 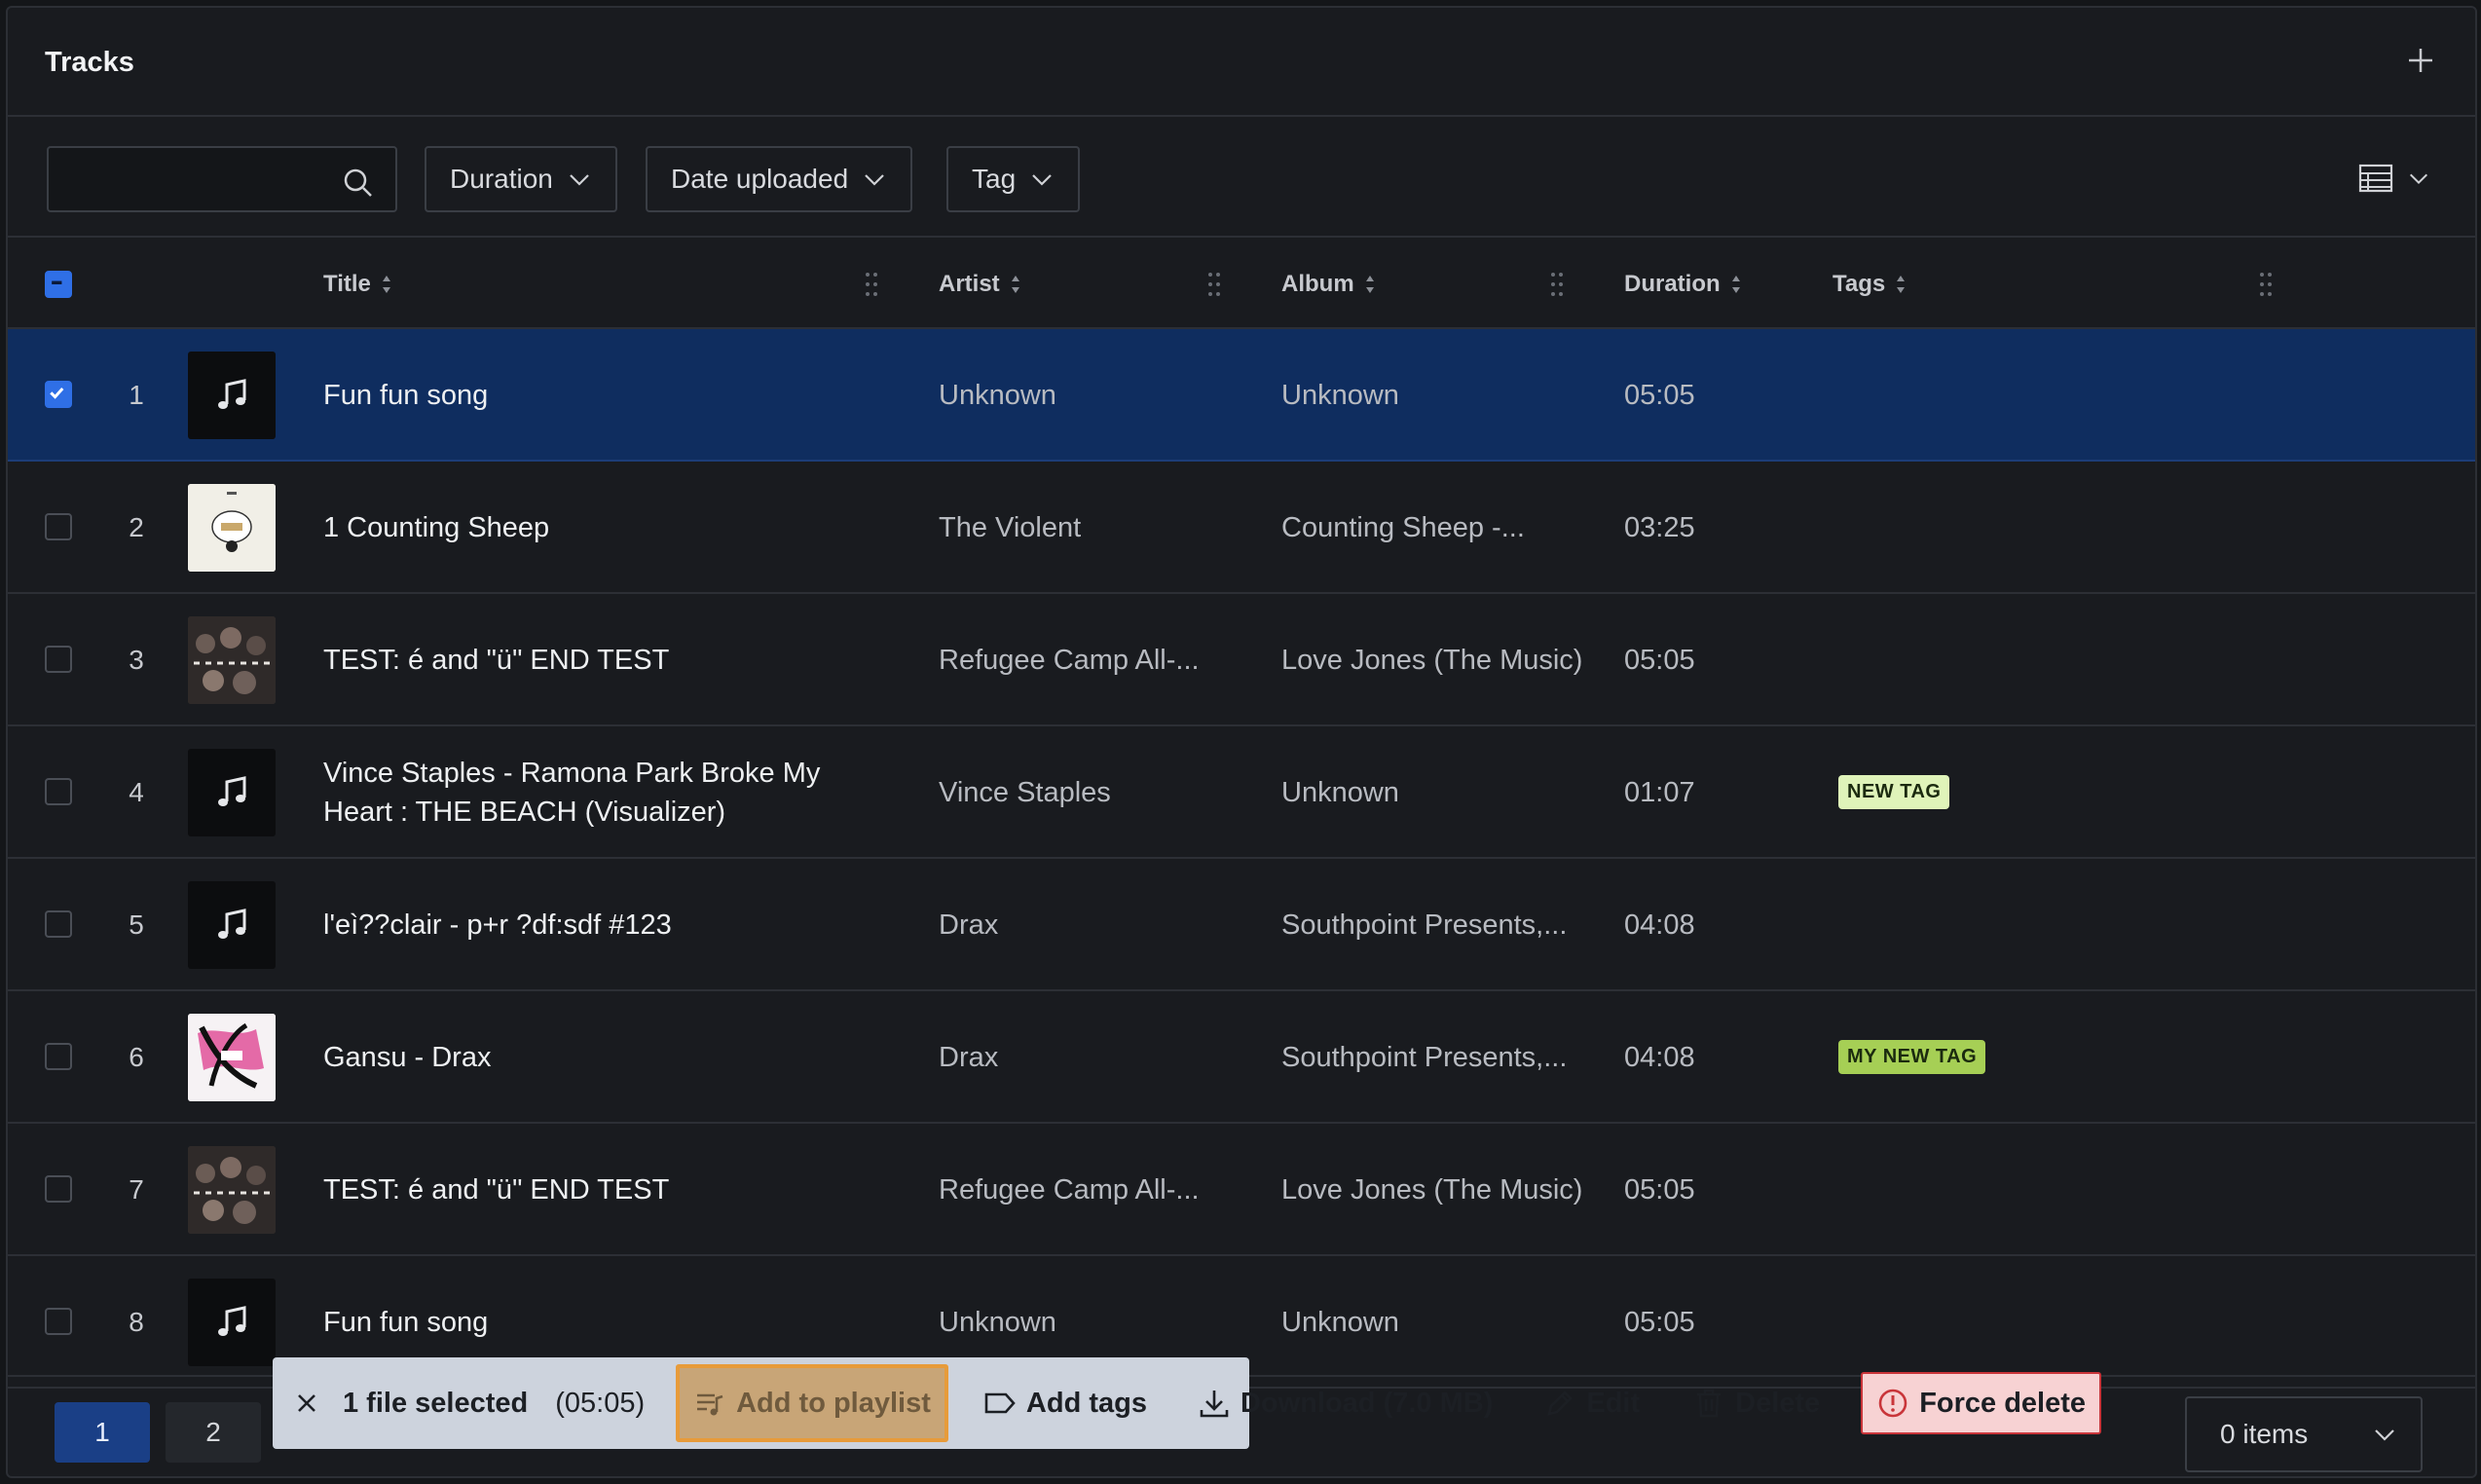 What do you see at coordinates (1683, 284) in the screenshot?
I see `column-header-duration: Duration` at bounding box center [1683, 284].